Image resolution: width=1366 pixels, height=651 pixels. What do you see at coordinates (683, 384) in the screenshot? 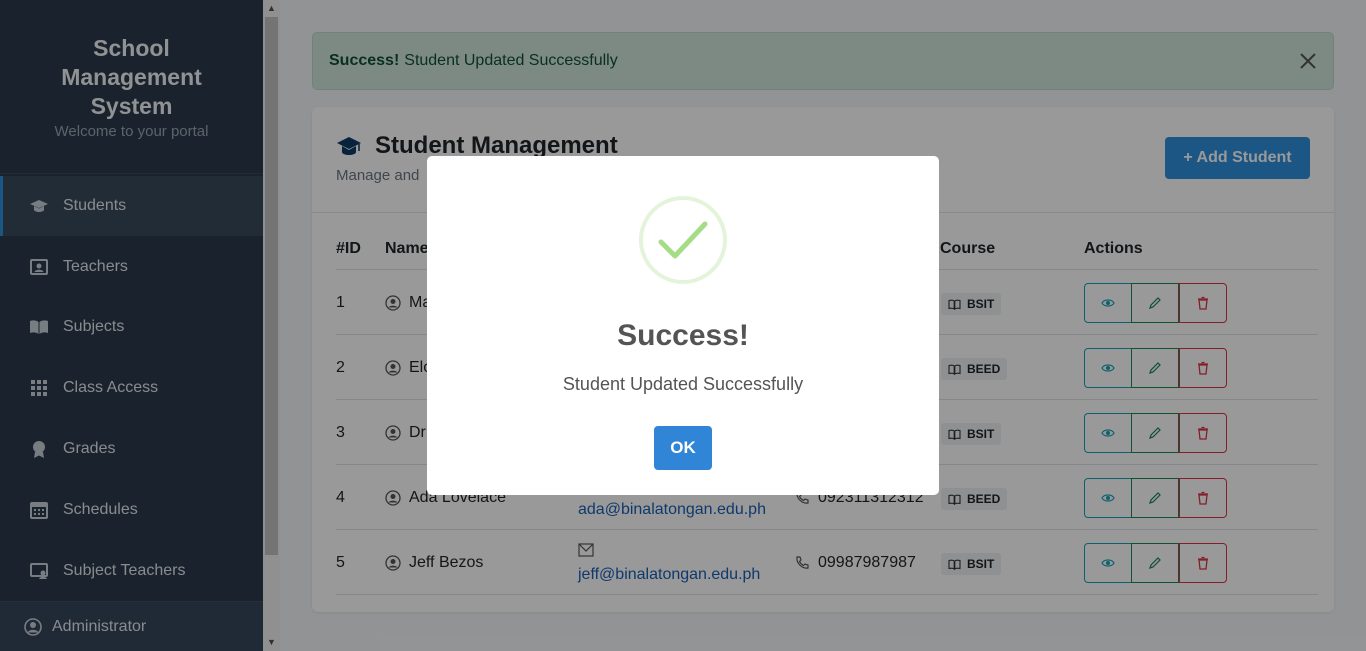
I see `dialog-message: Student Updated Successfully` at bounding box center [683, 384].